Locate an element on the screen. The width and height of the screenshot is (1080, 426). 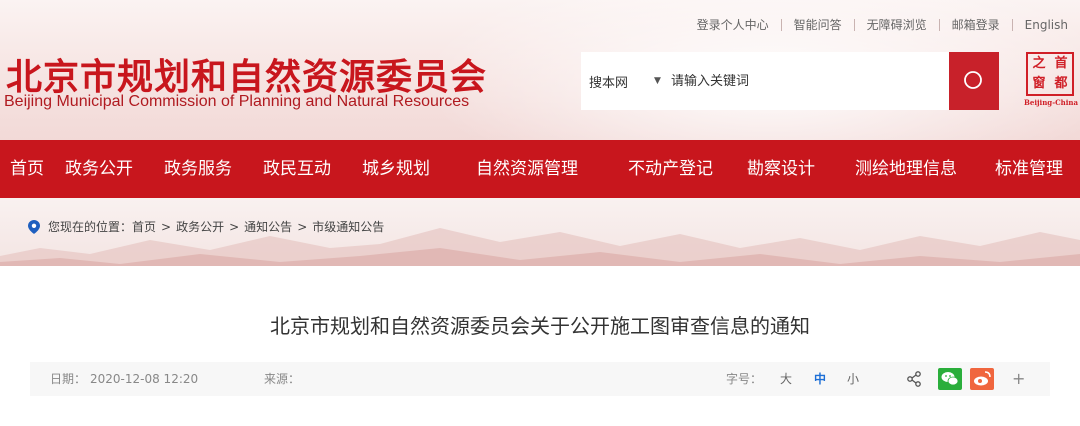
accessibility-link: 无障碍浏览 is located at coordinates (897, 24).